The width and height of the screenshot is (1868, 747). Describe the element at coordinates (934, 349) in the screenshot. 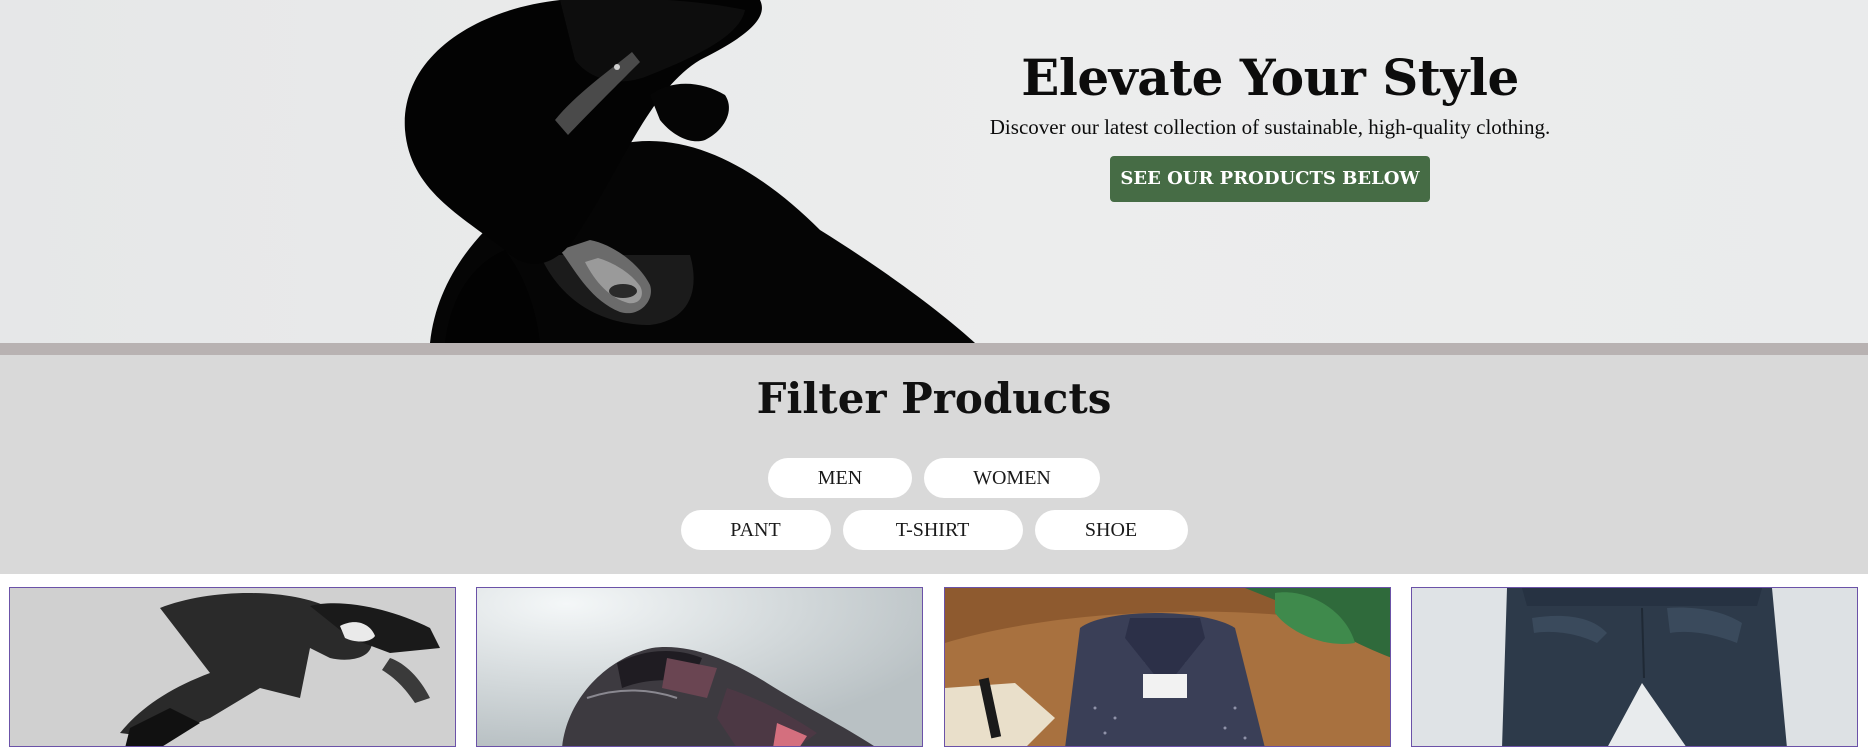

I see `section-divider` at that location.